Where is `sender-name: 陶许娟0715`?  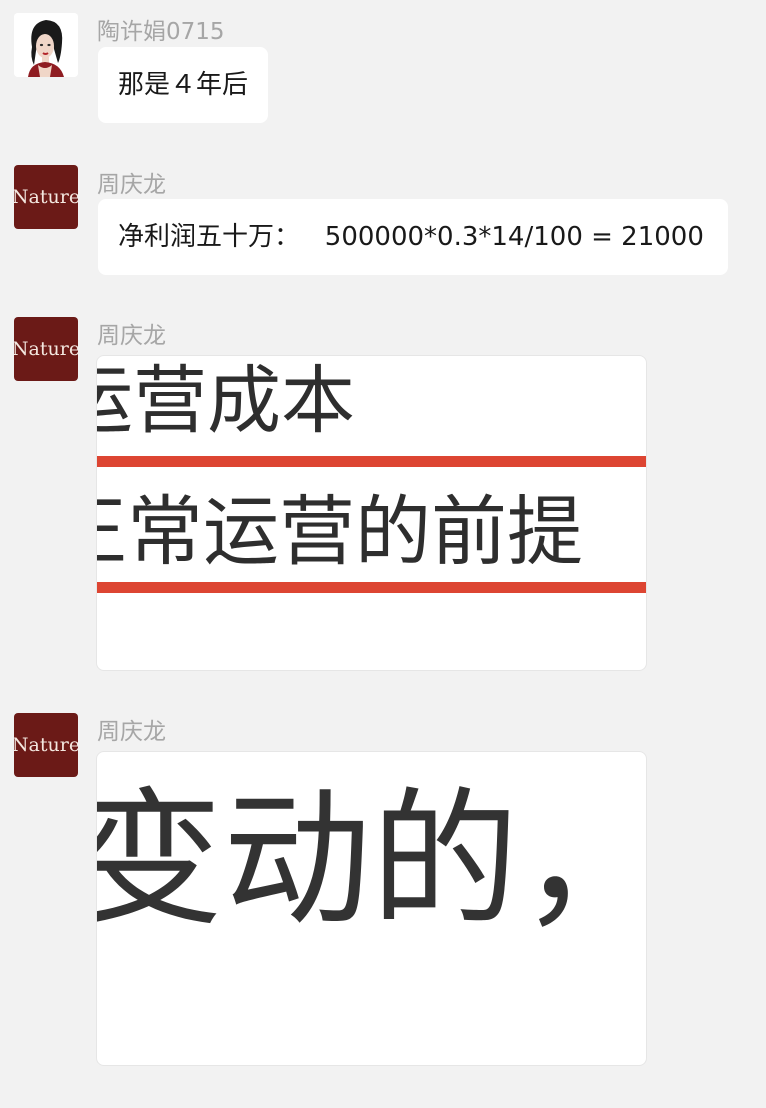 sender-name: 陶许娟0715 is located at coordinates (161, 32).